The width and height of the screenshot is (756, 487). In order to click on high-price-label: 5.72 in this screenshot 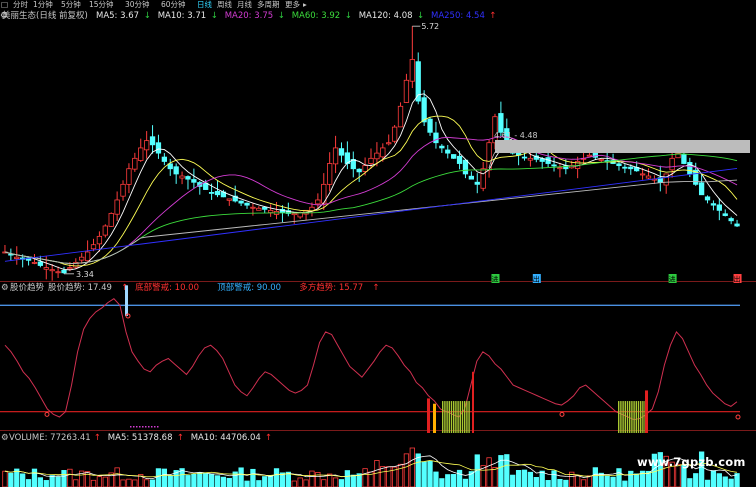, I will do `click(430, 26)`.